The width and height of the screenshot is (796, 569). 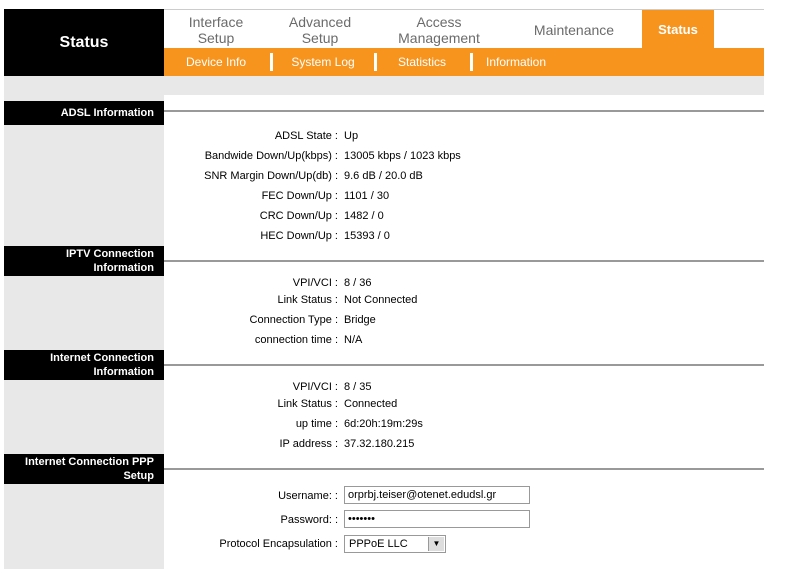 What do you see at coordinates (296, 340) in the screenshot?
I see `row-label: connection time :` at bounding box center [296, 340].